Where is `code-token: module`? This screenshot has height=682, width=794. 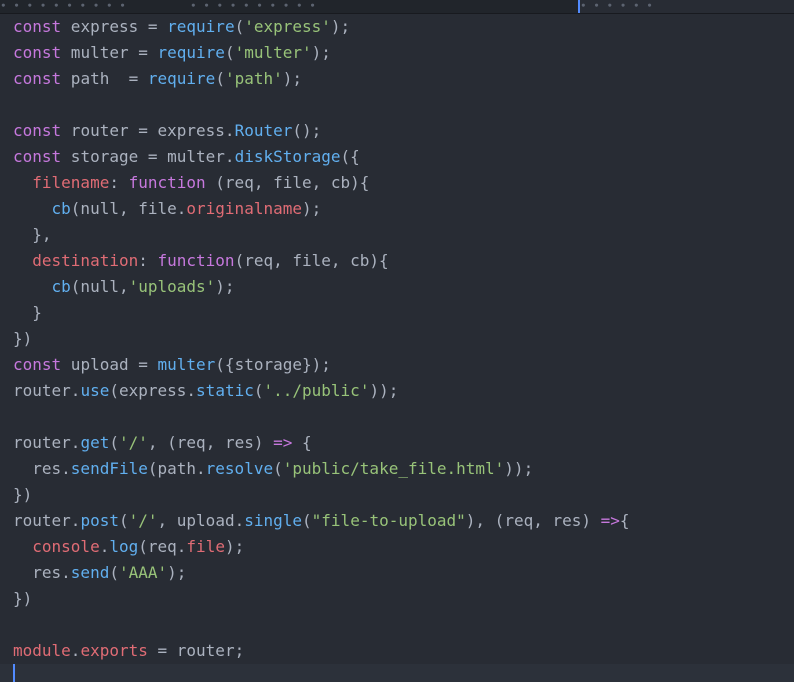
code-token: module is located at coordinates (42, 650).